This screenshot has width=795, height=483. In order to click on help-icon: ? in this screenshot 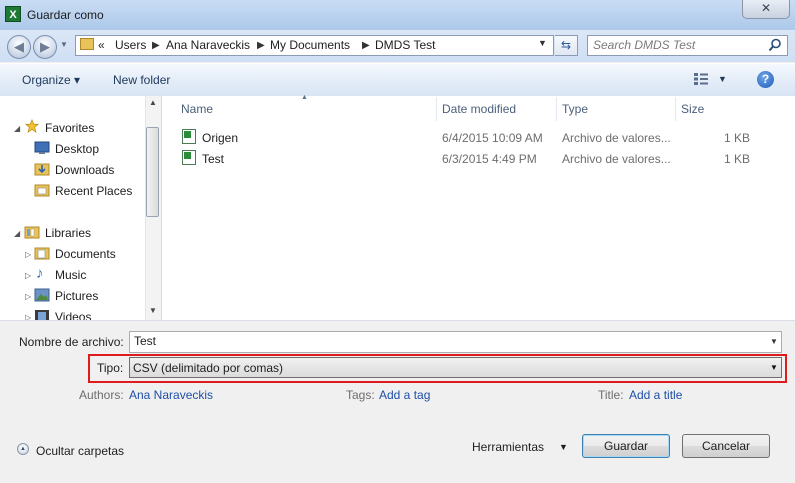, I will do `click(765, 79)`.